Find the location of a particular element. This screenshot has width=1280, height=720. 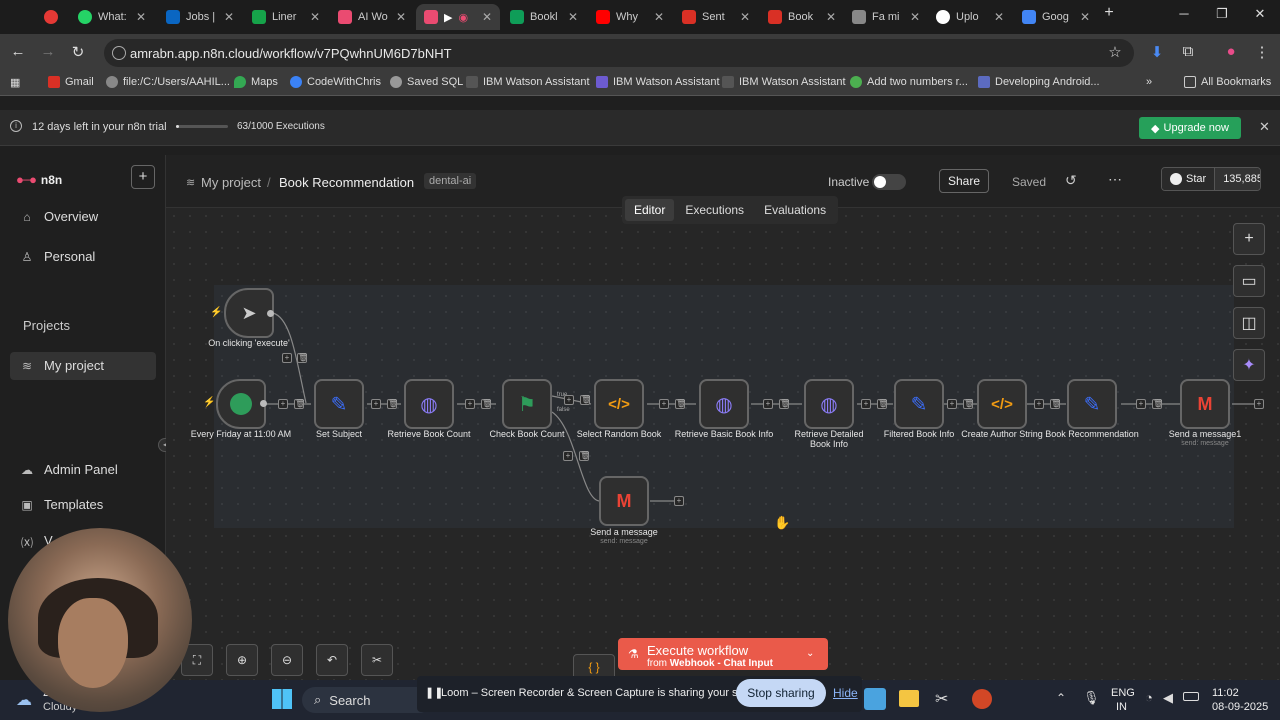

browser-tab: Book ✕ is located at coordinates (802, 17).